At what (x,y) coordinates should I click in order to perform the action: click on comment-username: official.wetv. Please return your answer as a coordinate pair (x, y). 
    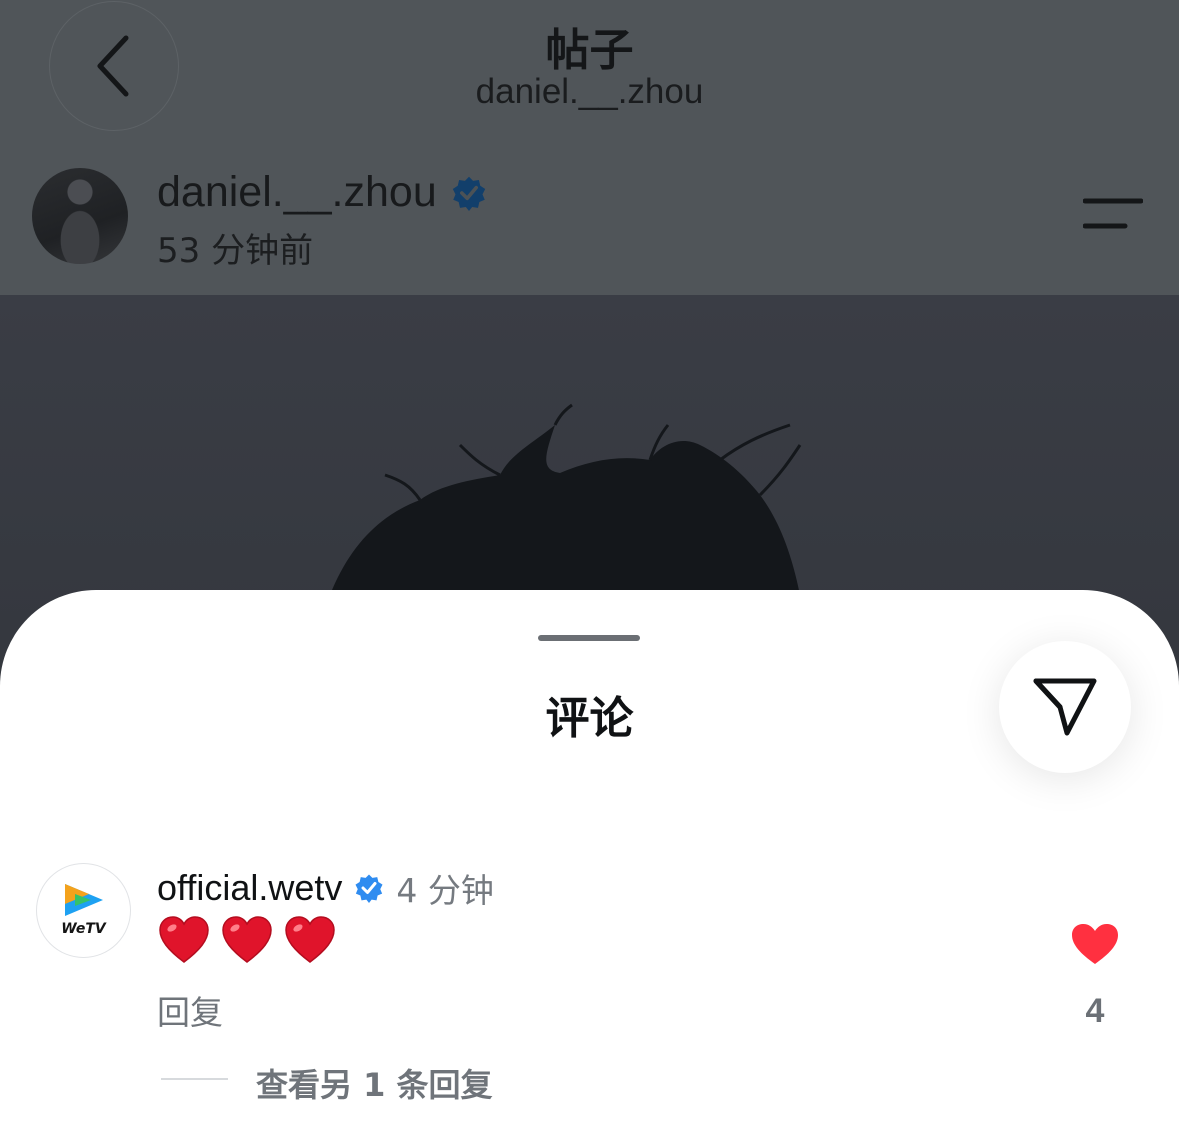
    Looking at the image, I should click on (249, 888).